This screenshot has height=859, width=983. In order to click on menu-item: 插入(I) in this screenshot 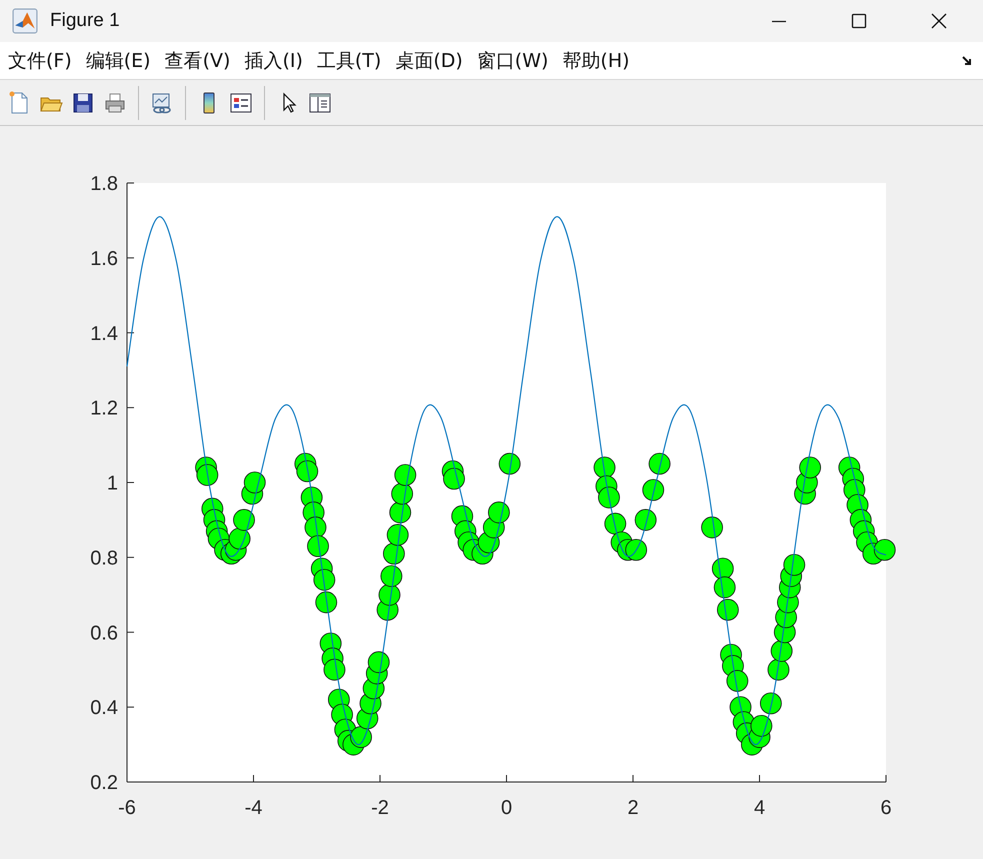, I will do `click(273, 61)`.